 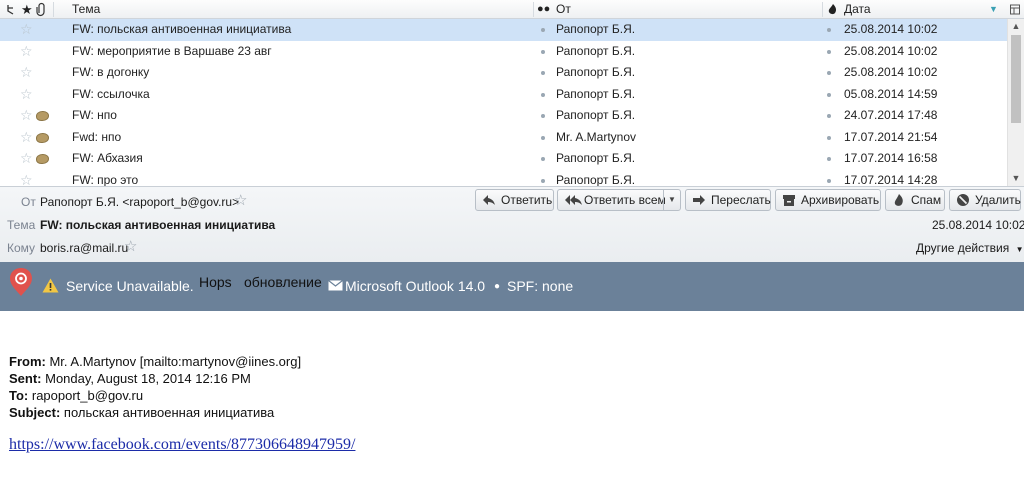 I want to click on message-row: ☆ Fwd: нпо Mr. A.Martynov 17.07.2014 21:54, so click(x=503, y=138).